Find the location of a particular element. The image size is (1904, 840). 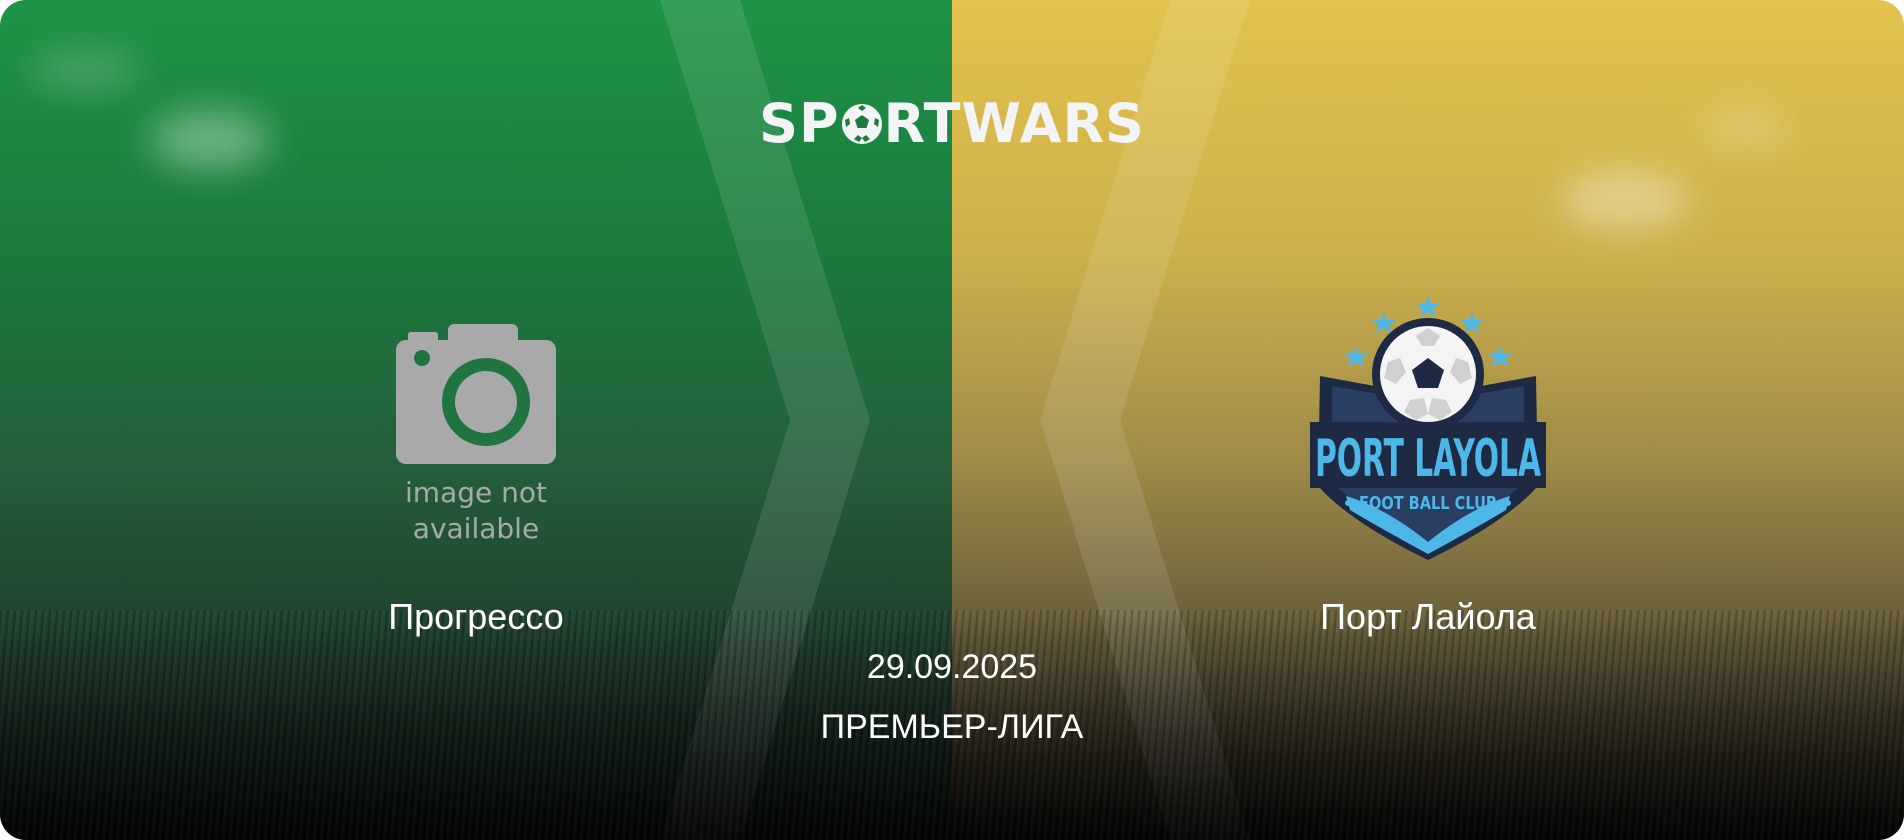

home-team-name: Прогрессо is located at coordinates (476, 616).